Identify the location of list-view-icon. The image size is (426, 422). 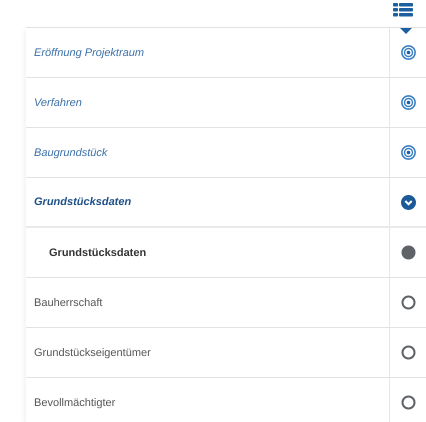
(403, 10).